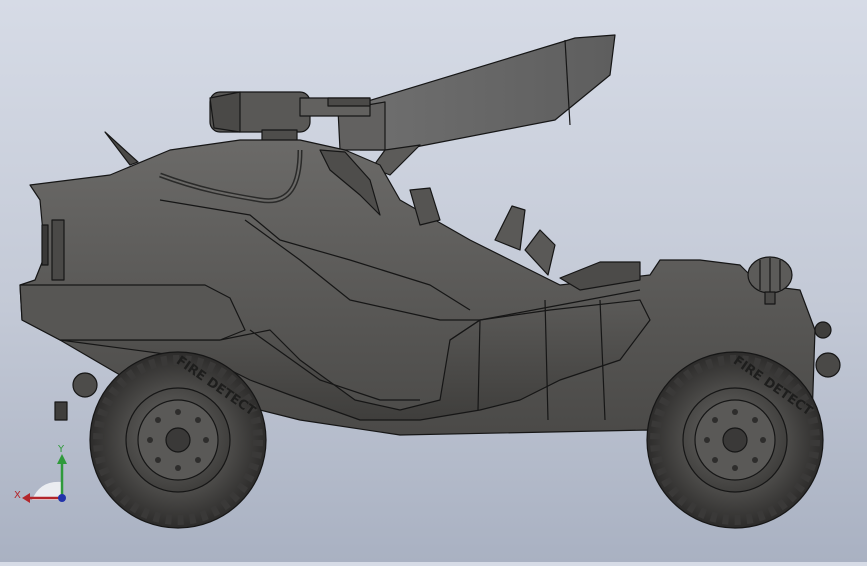 The image size is (867, 566). What do you see at coordinates (58, 250) in the screenshot?
I see `rear-lights` at bounding box center [58, 250].